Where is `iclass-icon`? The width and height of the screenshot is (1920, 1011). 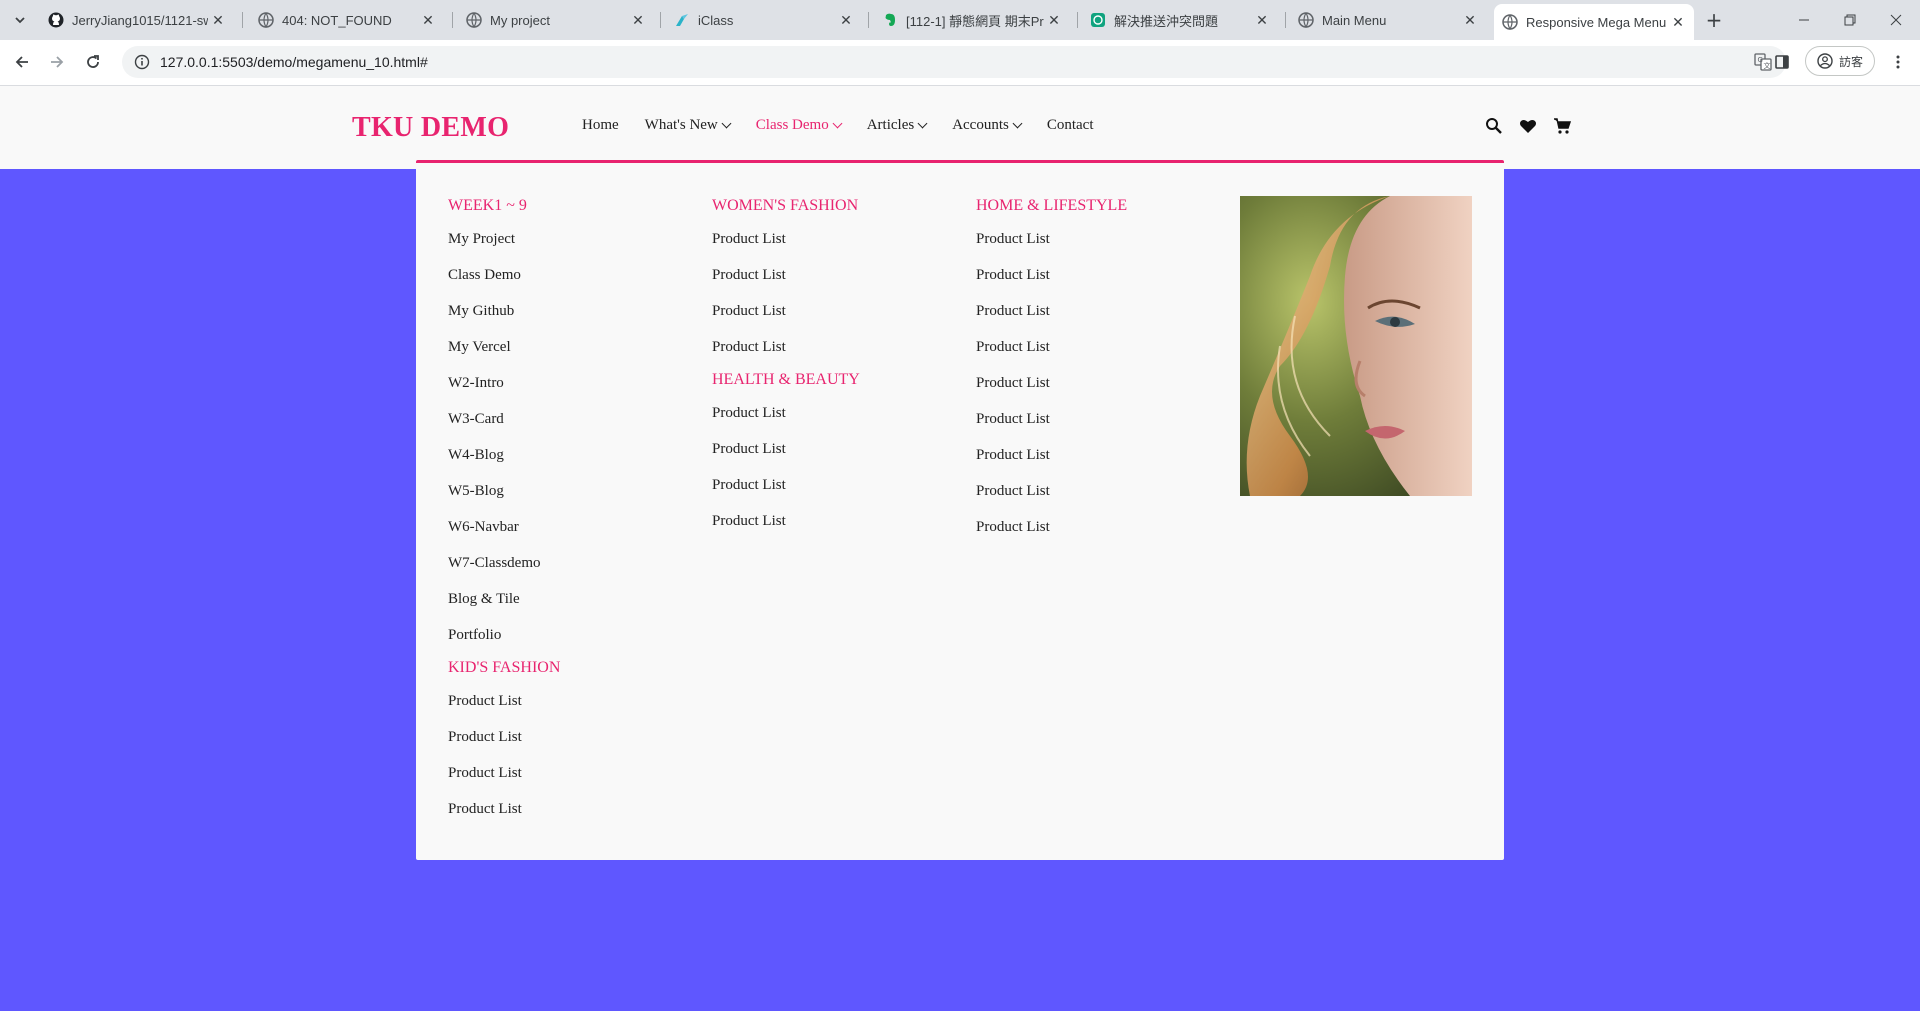 iclass-icon is located at coordinates (682, 20).